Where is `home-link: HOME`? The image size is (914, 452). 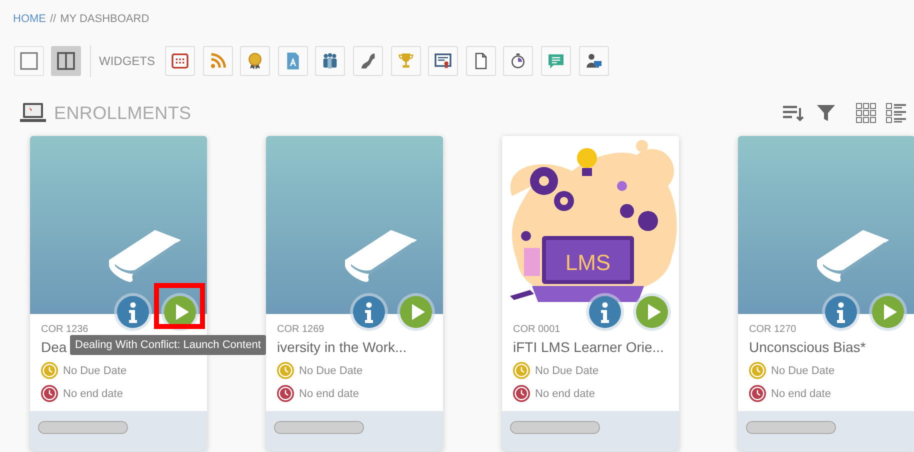
home-link: HOME is located at coordinates (29, 19).